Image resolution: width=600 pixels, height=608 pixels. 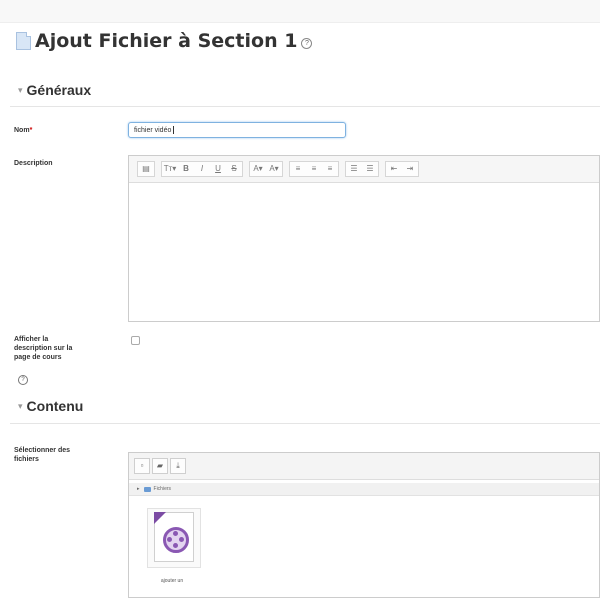 I want to click on show-description-label-line-2: description sur la, so click(x=43, y=348).